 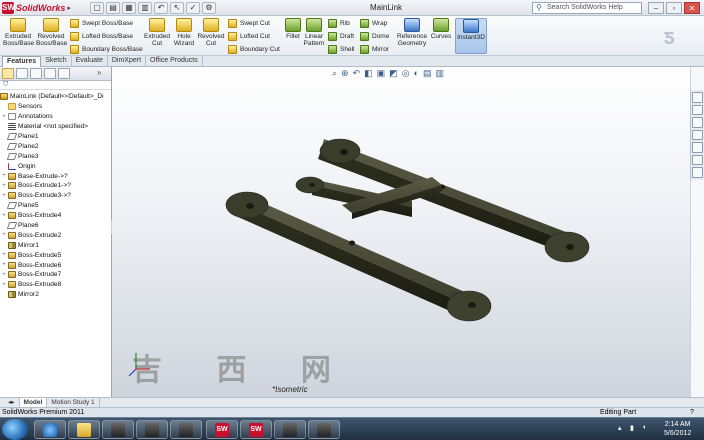 What do you see at coordinates (55, 186) in the screenshot?
I see `tree-item: + Boss-Extrude1->?` at bounding box center [55, 186].